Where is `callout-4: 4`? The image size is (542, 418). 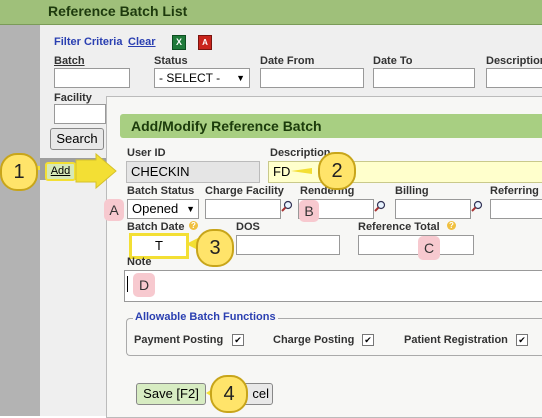 callout-4: 4 is located at coordinates (229, 394).